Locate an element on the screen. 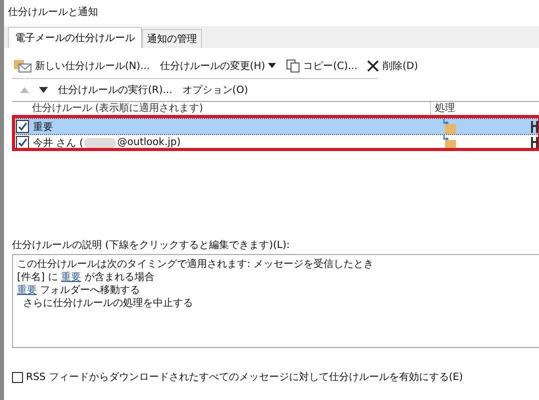 The width and height of the screenshot is (539, 400). redacted-mark is located at coordinates (100, 143).